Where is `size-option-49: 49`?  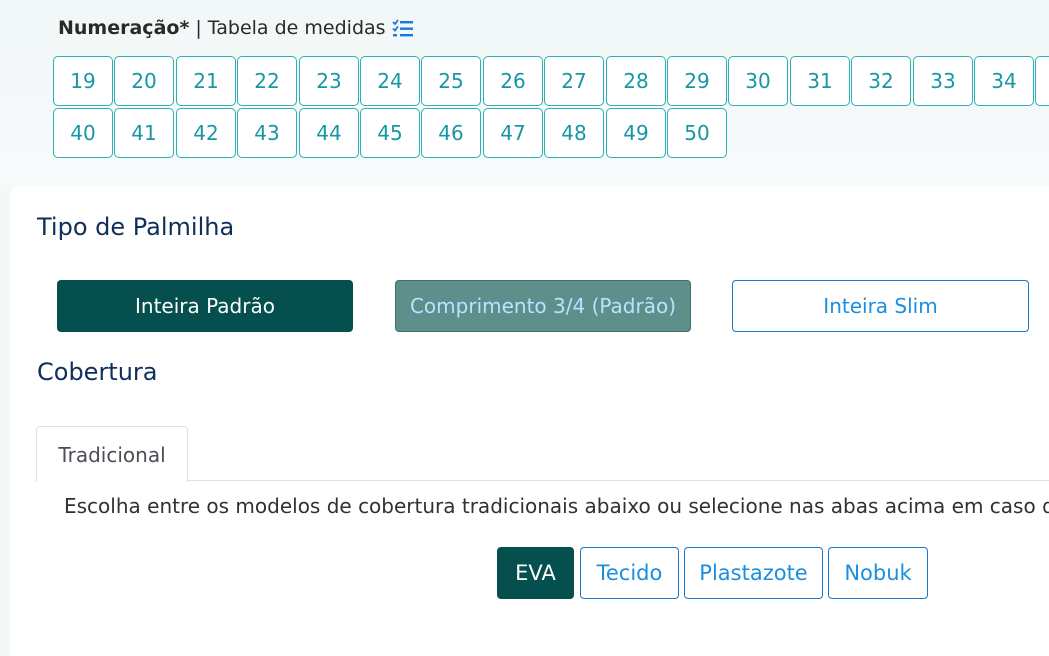 size-option-49: 49 is located at coordinates (636, 133).